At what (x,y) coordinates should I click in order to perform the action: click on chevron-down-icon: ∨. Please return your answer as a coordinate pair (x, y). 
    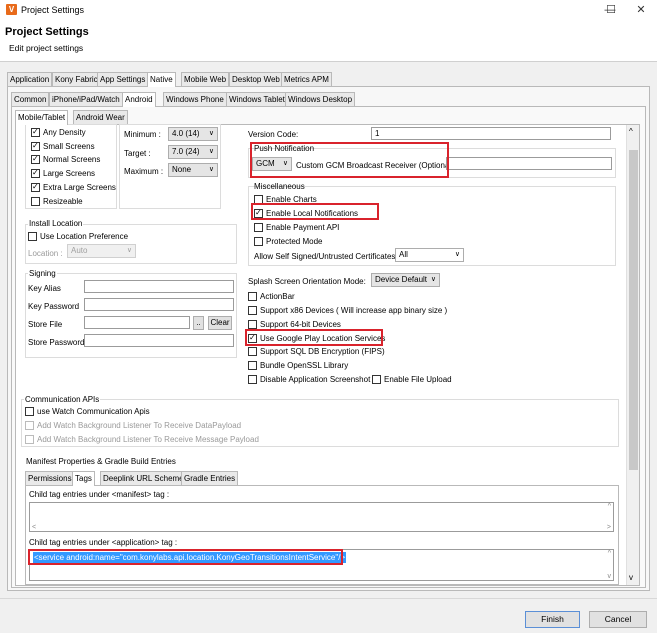
    Looking at the image, I should click on (211, 169).